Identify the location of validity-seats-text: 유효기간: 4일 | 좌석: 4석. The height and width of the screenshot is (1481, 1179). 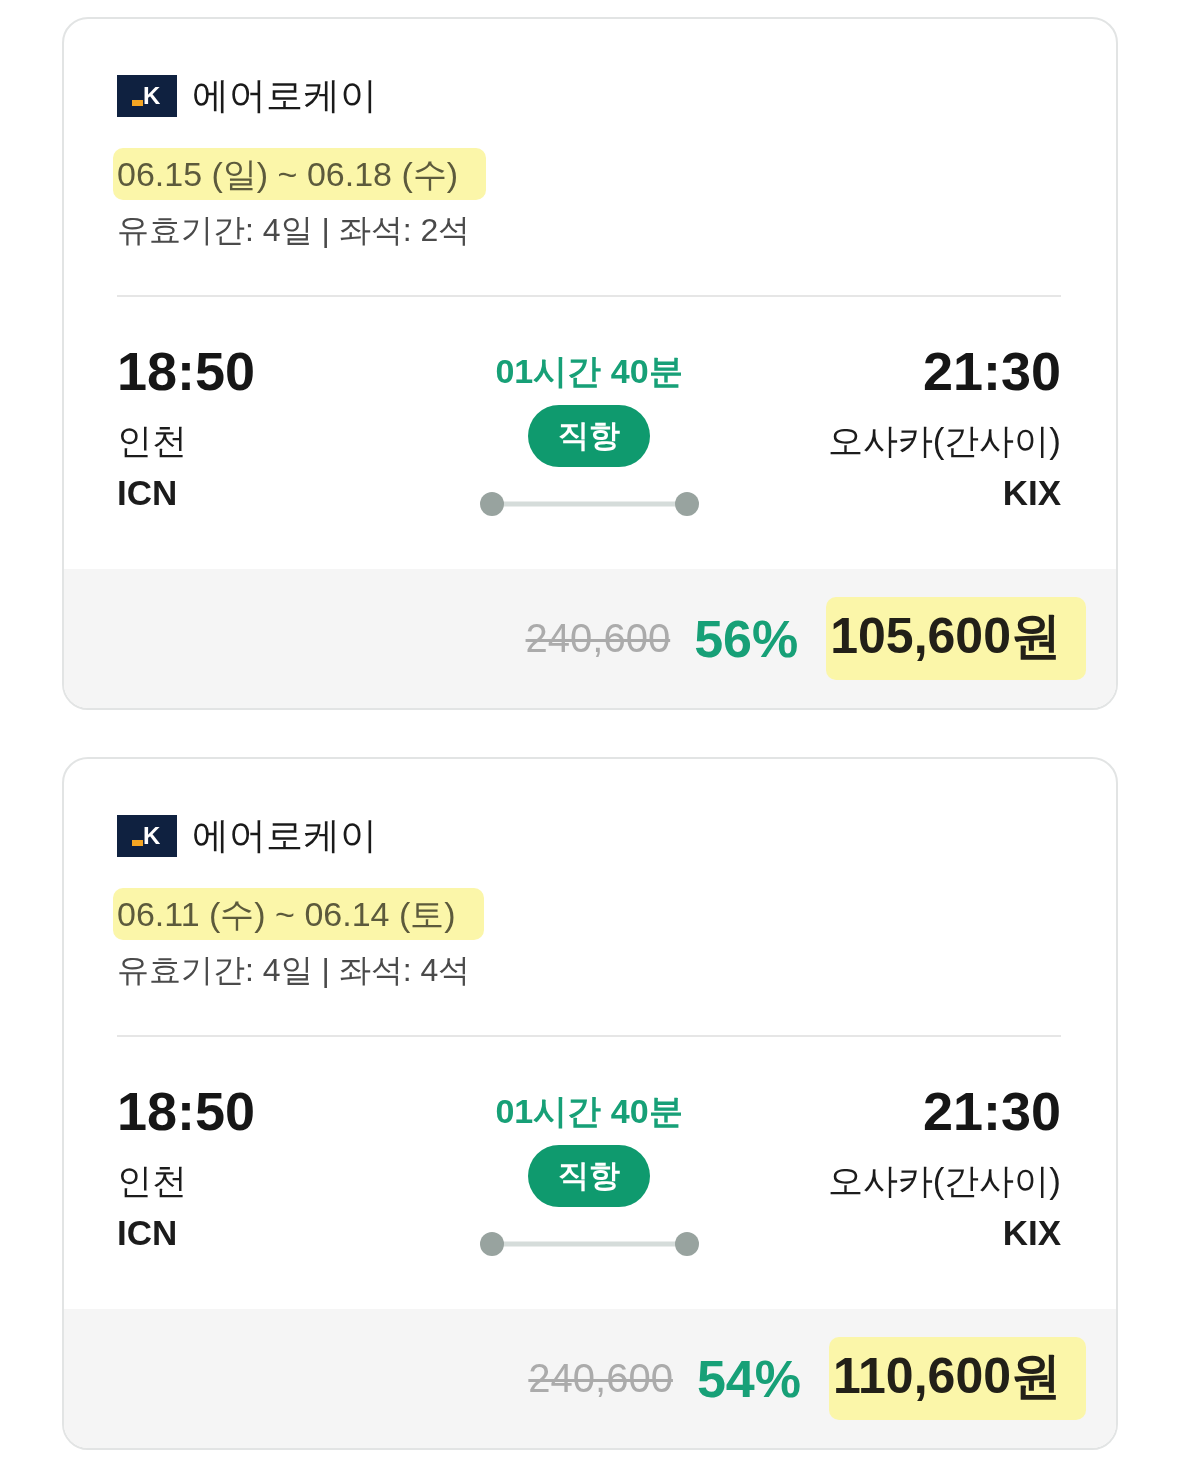
(294, 970).